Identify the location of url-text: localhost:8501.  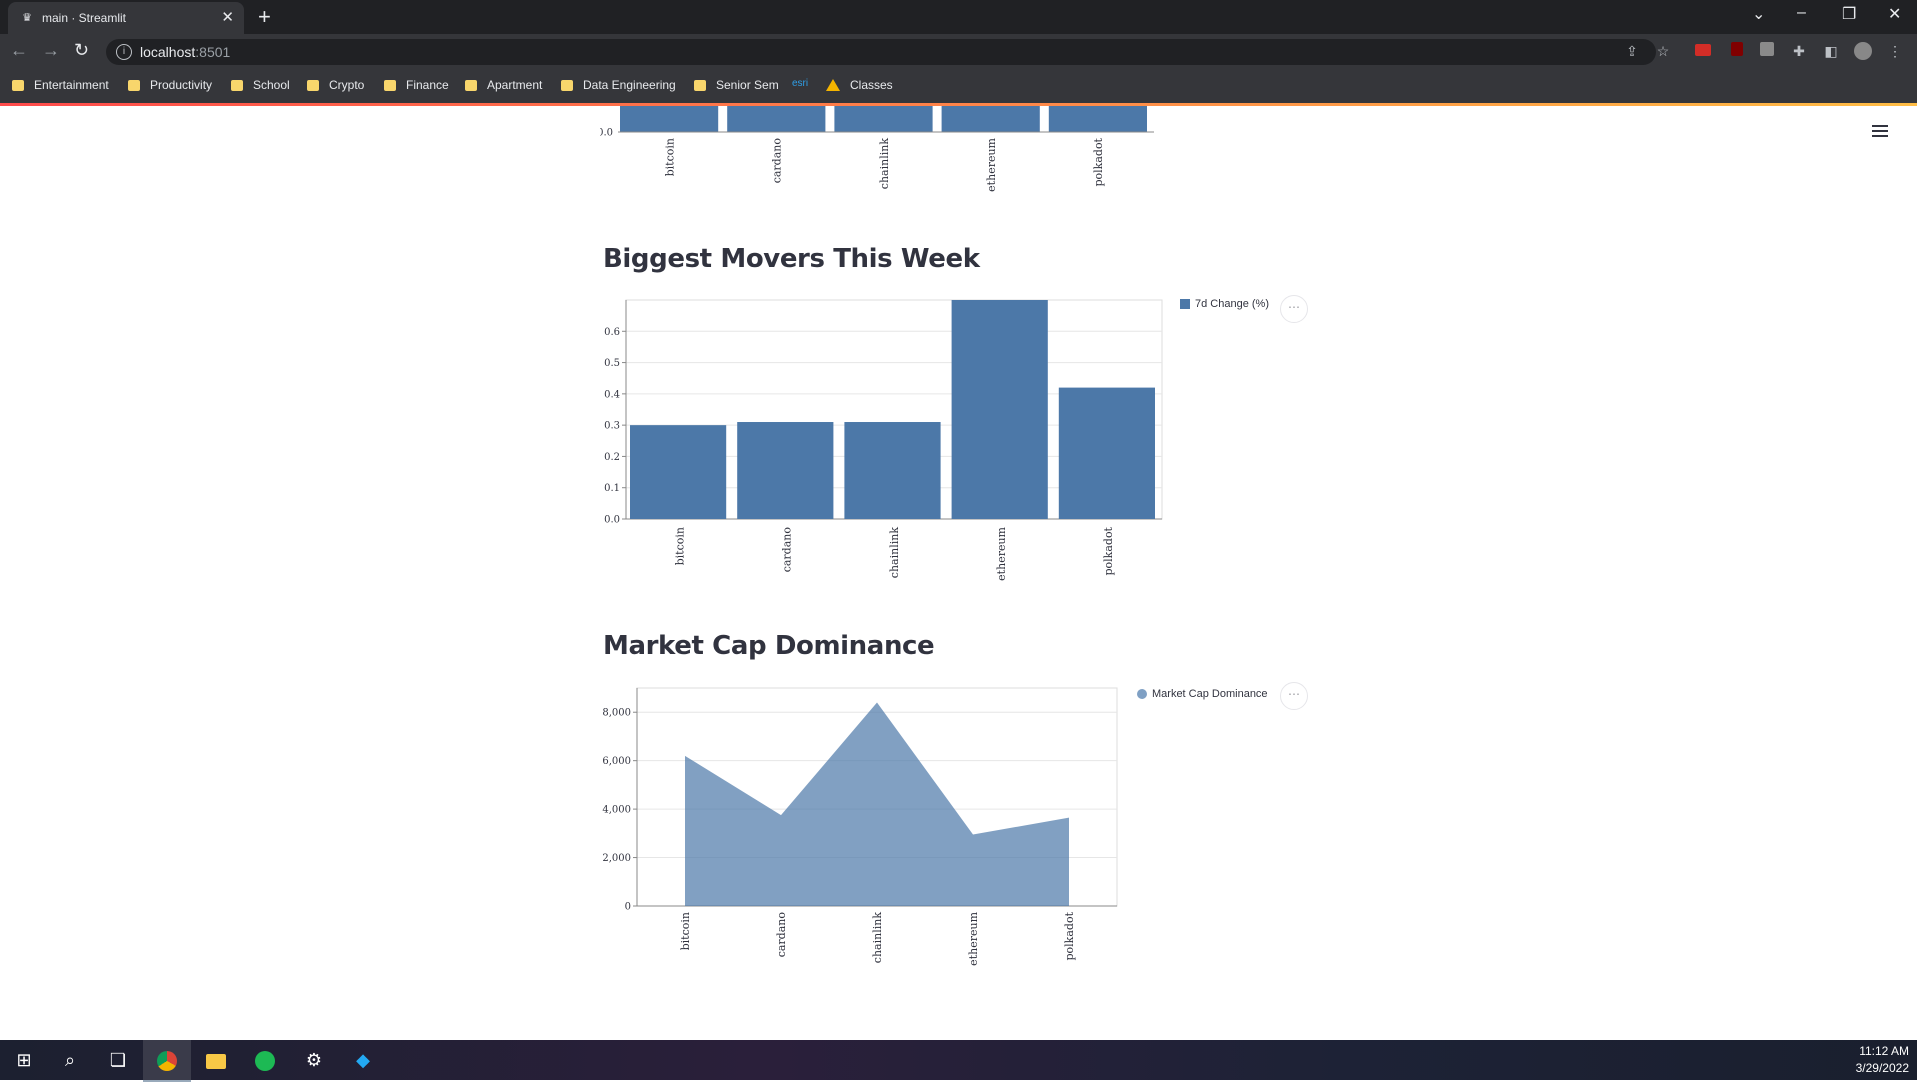
(185, 52).